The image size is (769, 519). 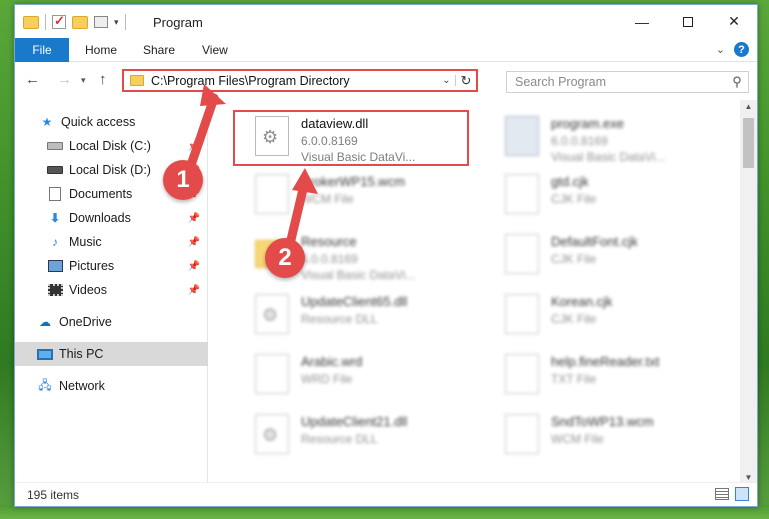 I want to click on file-type: WRD File, so click(x=327, y=379).